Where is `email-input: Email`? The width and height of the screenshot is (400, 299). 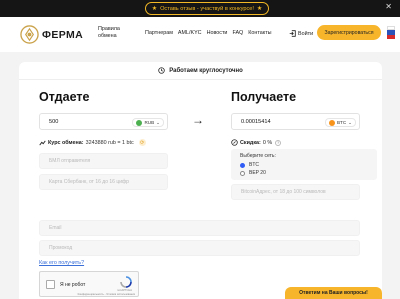
email-input: Email is located at coordinates (199, 228).